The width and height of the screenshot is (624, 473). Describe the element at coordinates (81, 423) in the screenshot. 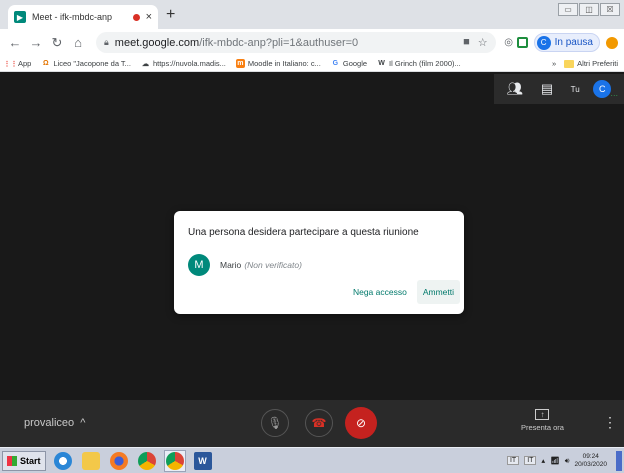

I see `chevron-up-icon: ^` at that location.